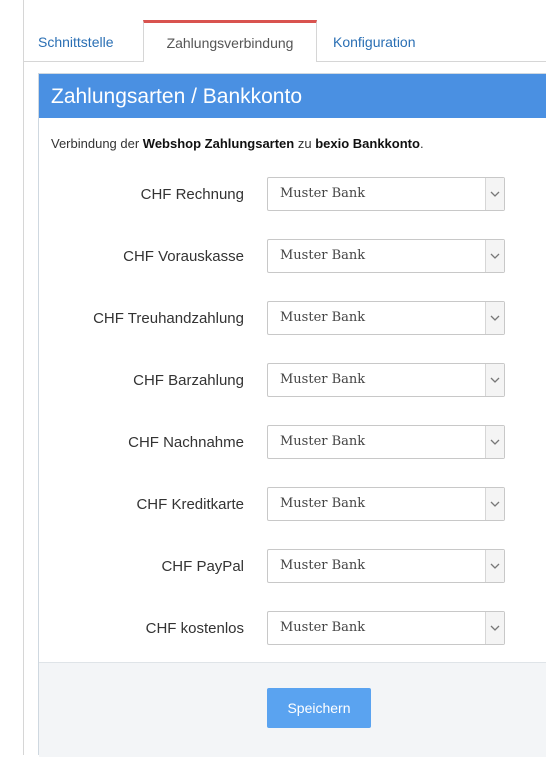  What do you see at coordinates (292, 96) in the screenshot?
I see `panel-title: Zahlungsarten / Bankkonto` at bounding box center [292, 96].